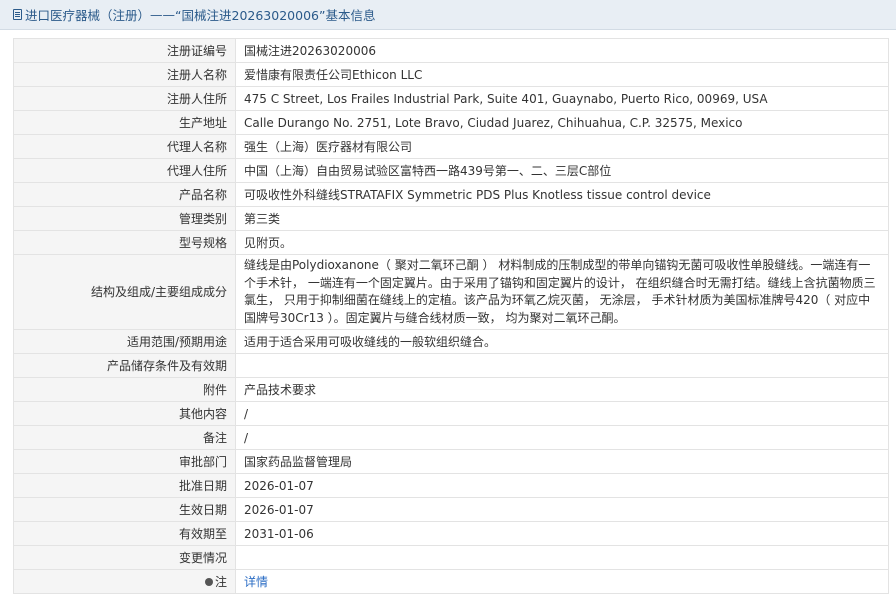 This screenshot has width=896, height=601. I want to click on note-label-text: 注, so click(220, 581).